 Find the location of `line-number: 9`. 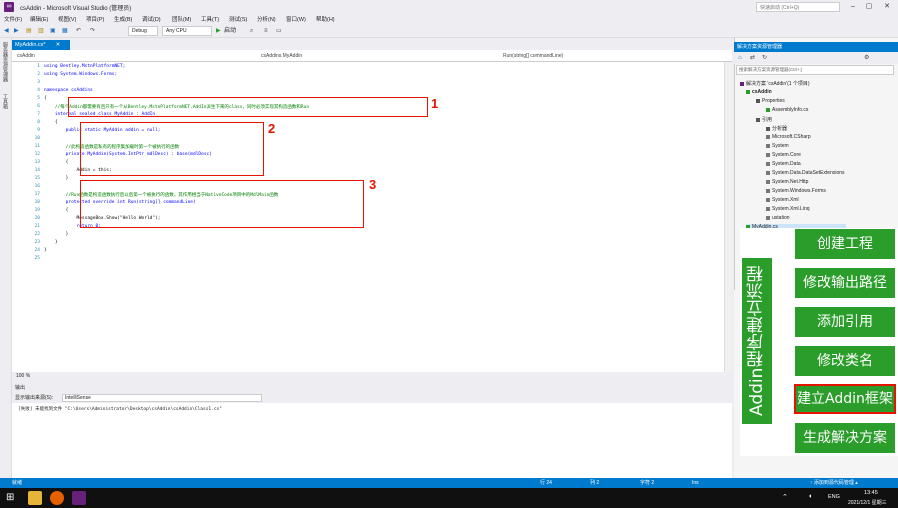

line-number: 9 is located at coordinates (38, 130).